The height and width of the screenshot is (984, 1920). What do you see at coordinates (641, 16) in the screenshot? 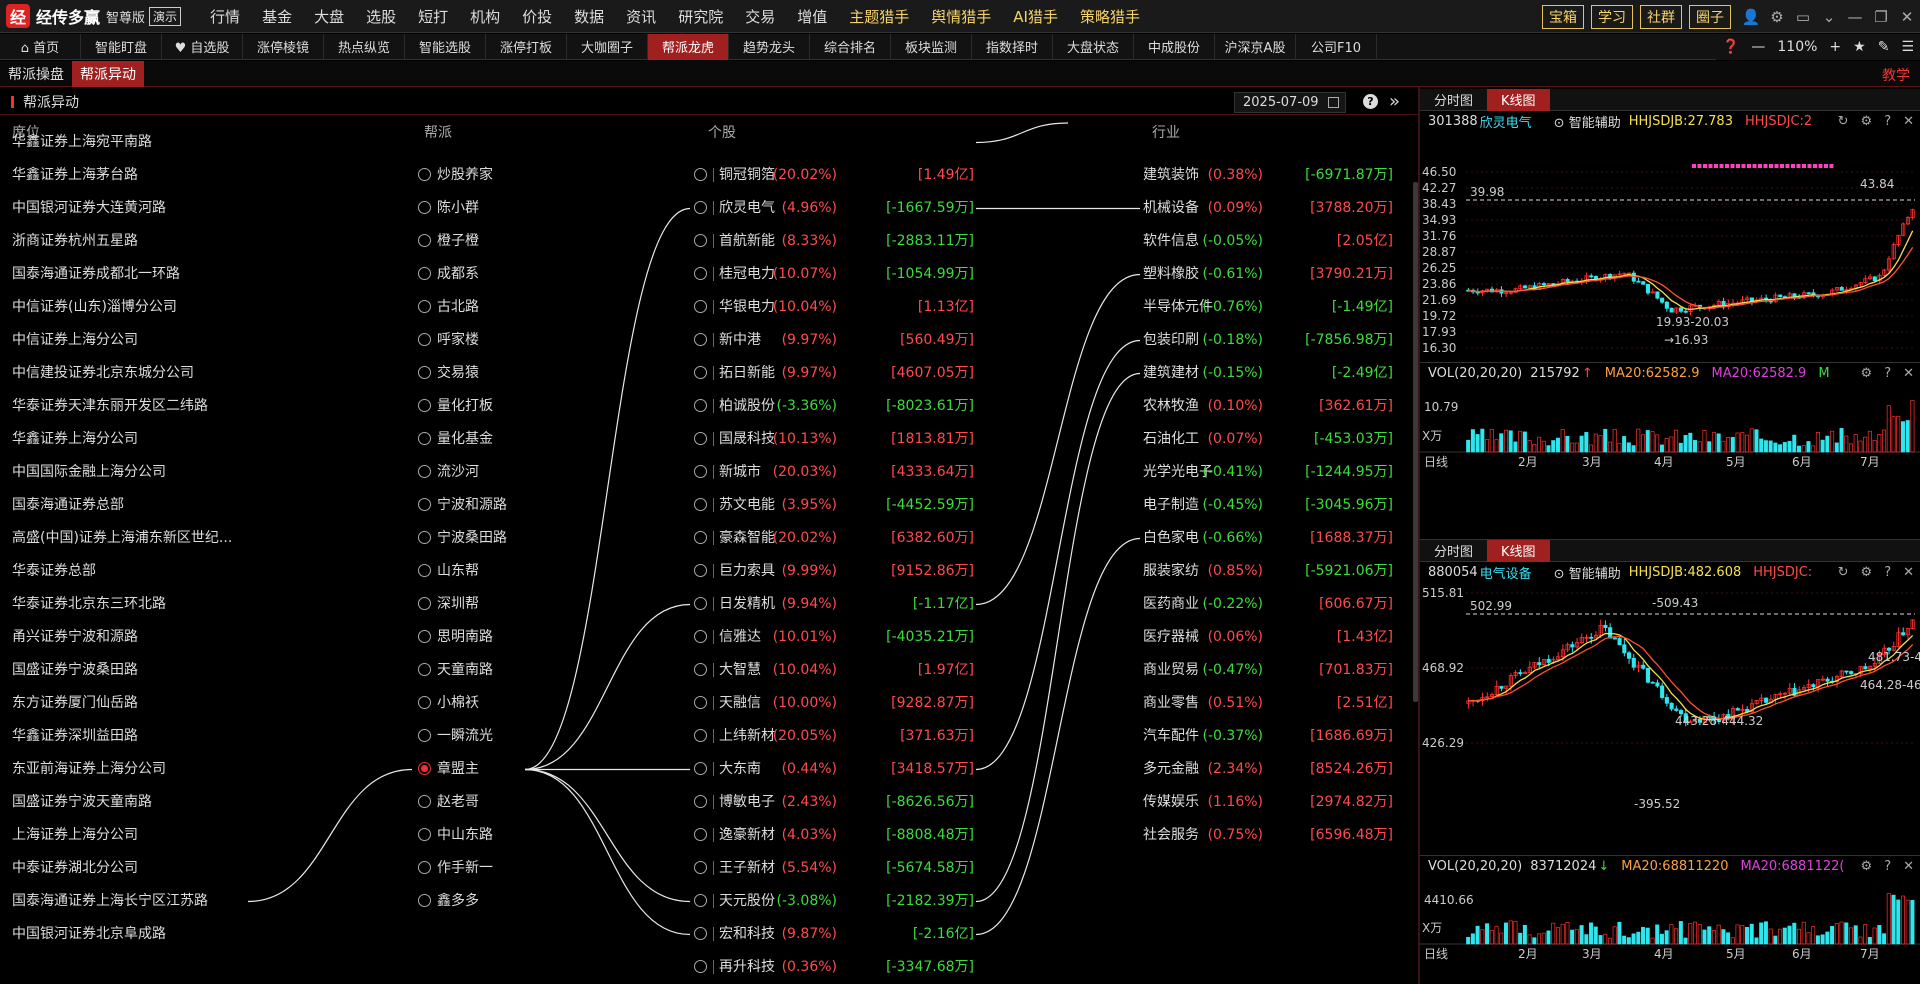
I see `menu-item-8: 资讯` at bounding box center [641, 16].